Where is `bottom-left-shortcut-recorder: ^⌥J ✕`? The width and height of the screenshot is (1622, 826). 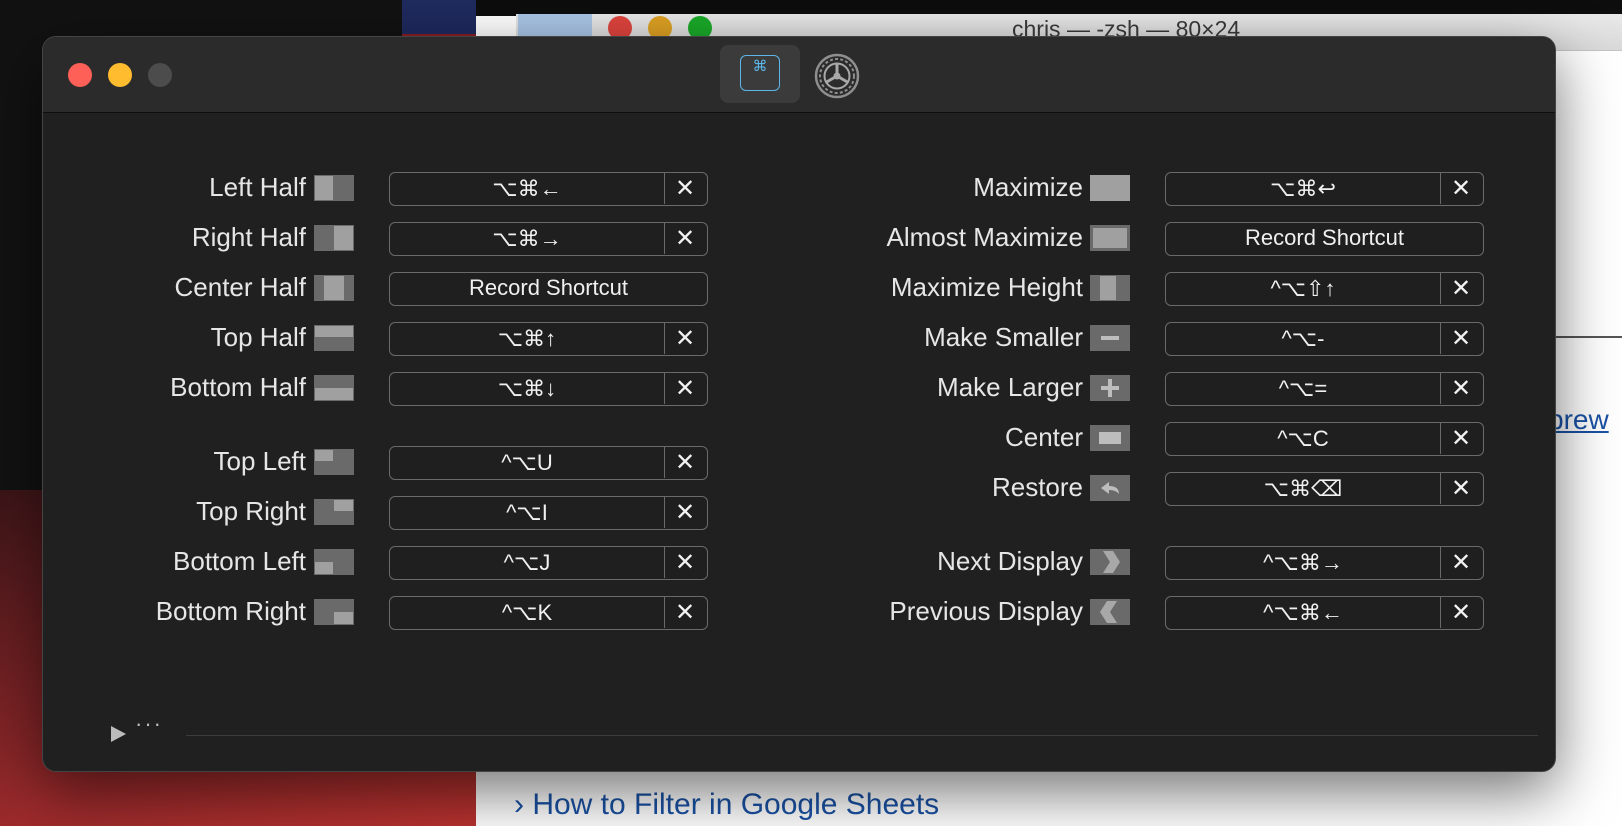
bottom-left-shortcut-recorder: ^⌥J ✕ is located at coordinates (548, 563).